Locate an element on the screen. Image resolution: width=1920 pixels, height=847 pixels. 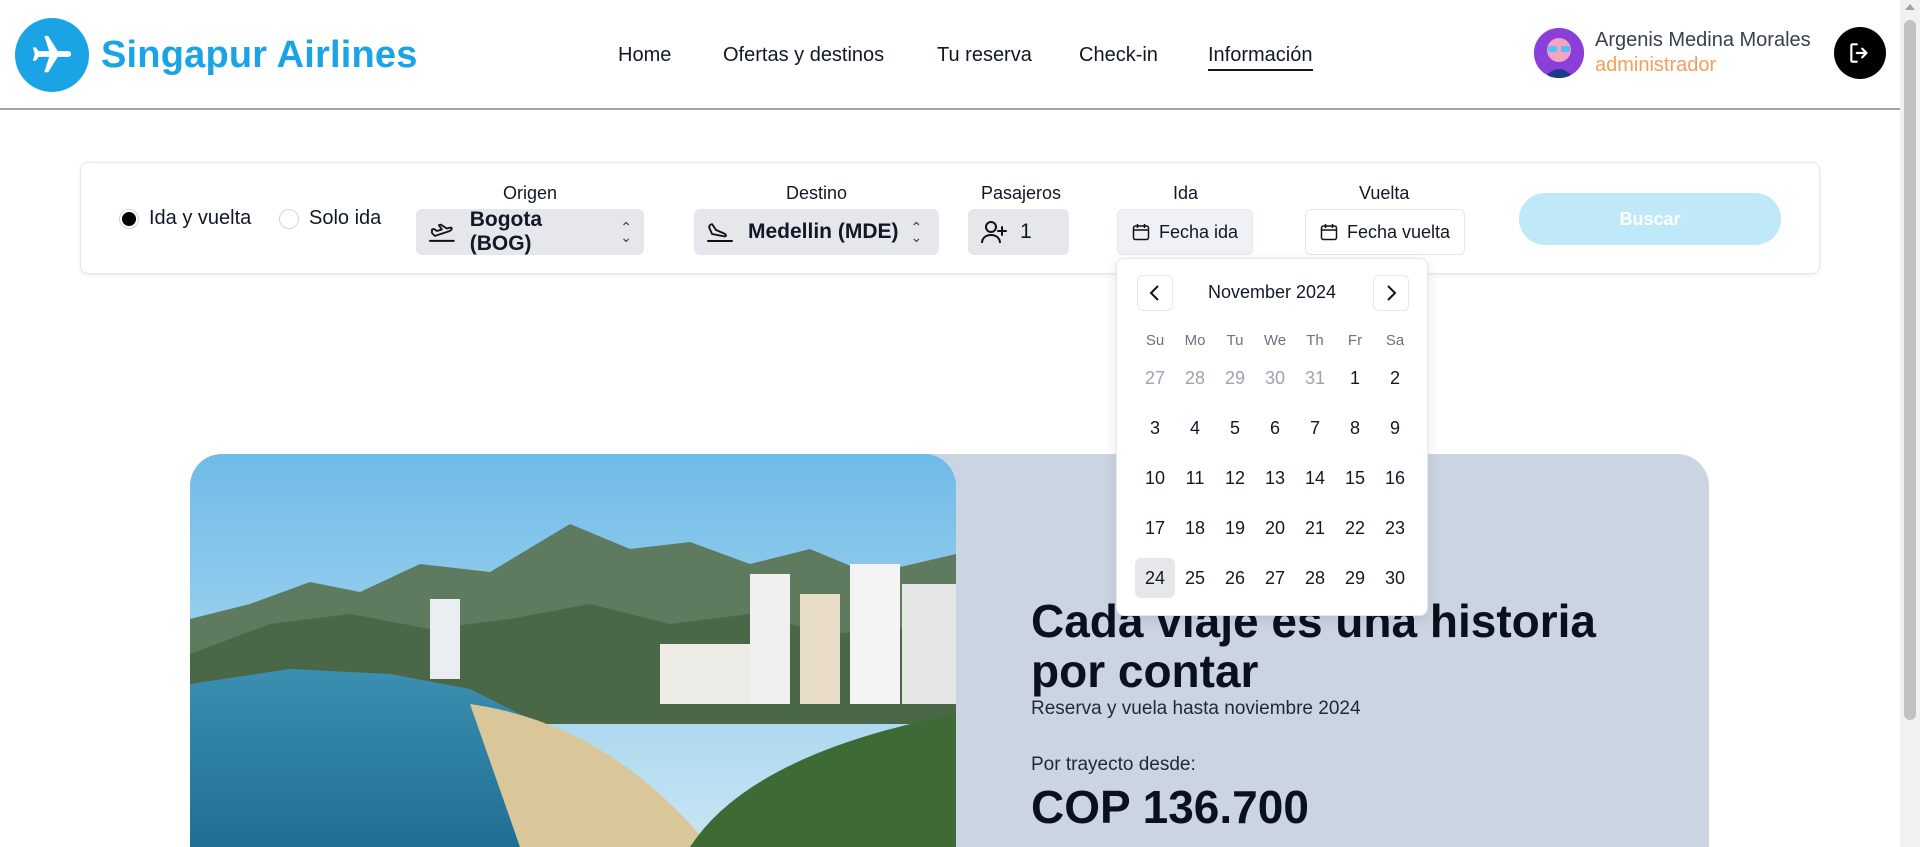
trip-type-oneway: Solo ida is located at coordinates (330, 218).